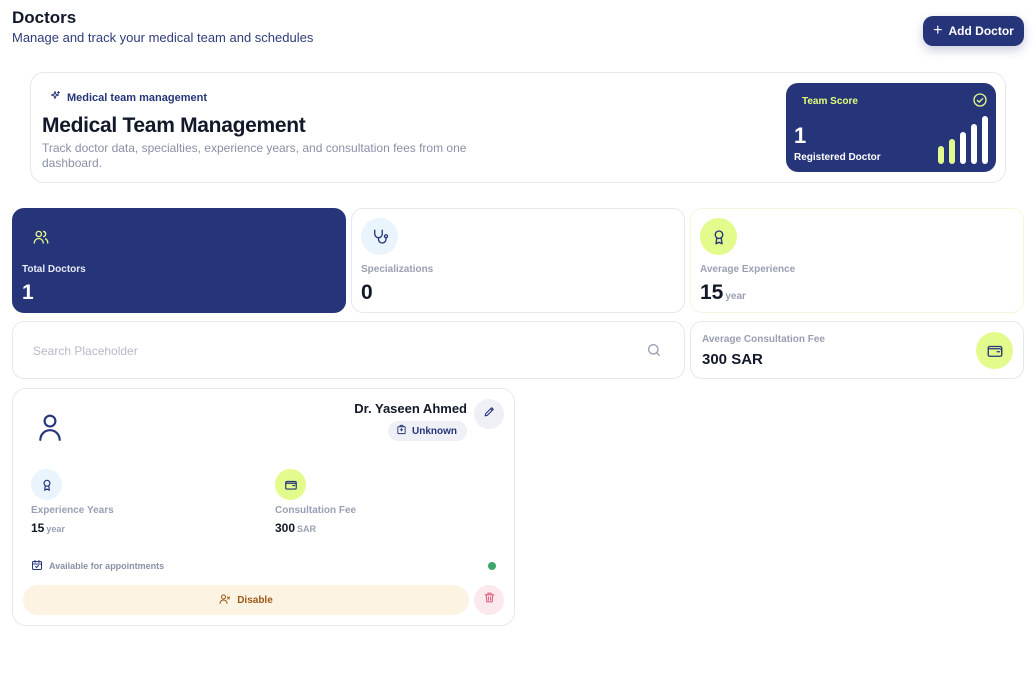 Image resolution: width=1036 pixels, height=687 pixels. What do you see at coordinates (316, 510) in the screenshot?
I see `fee-label: Consultation Fee` at bounding box center [316, 510].